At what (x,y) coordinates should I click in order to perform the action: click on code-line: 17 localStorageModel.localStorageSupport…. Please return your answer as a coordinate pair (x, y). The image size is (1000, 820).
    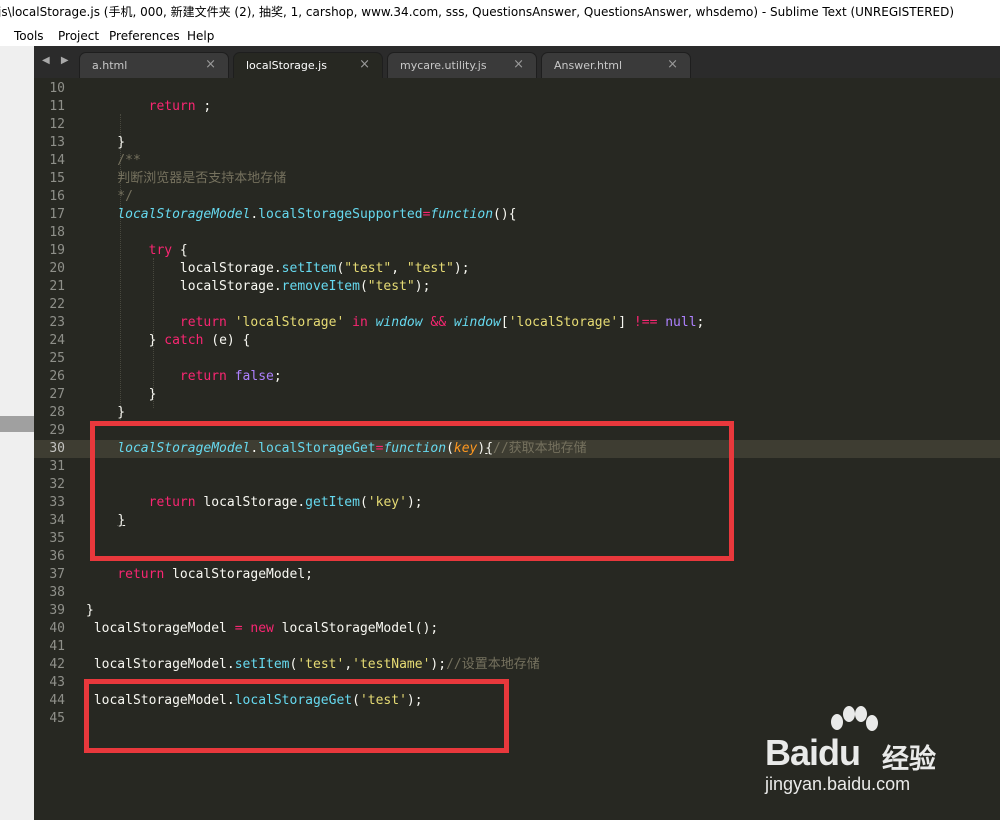
    Looking at the image, I should click on (517, 215).